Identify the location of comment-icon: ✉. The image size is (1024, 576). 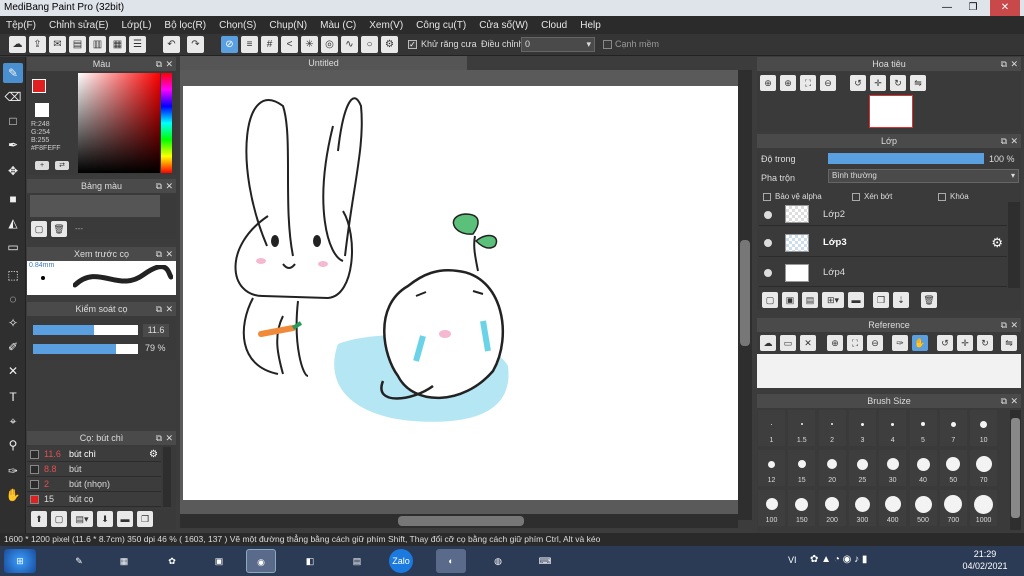
(57, 44).